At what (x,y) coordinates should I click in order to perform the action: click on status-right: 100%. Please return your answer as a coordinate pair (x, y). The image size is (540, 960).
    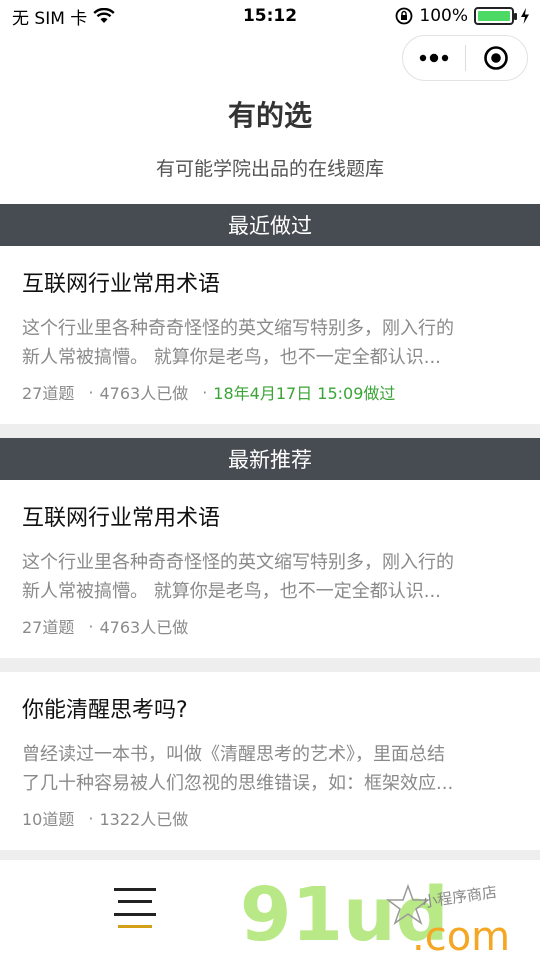
    Looking at the image, I should click on (462, 16).